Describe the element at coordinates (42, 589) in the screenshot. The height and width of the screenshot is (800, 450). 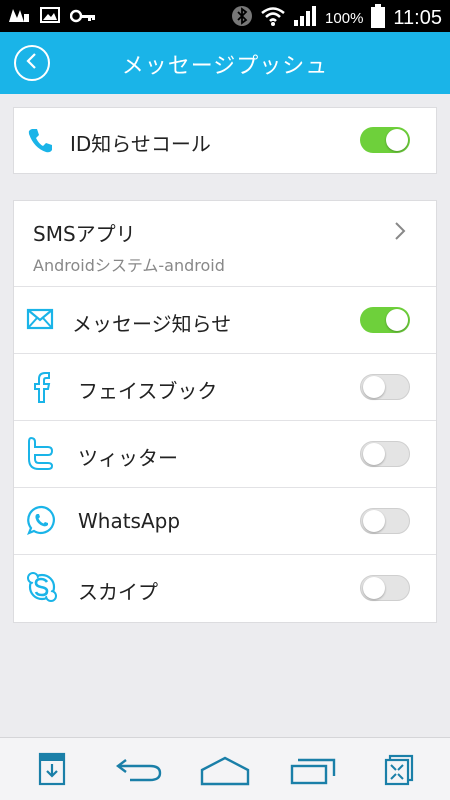
I see `skype-icon` at that location.